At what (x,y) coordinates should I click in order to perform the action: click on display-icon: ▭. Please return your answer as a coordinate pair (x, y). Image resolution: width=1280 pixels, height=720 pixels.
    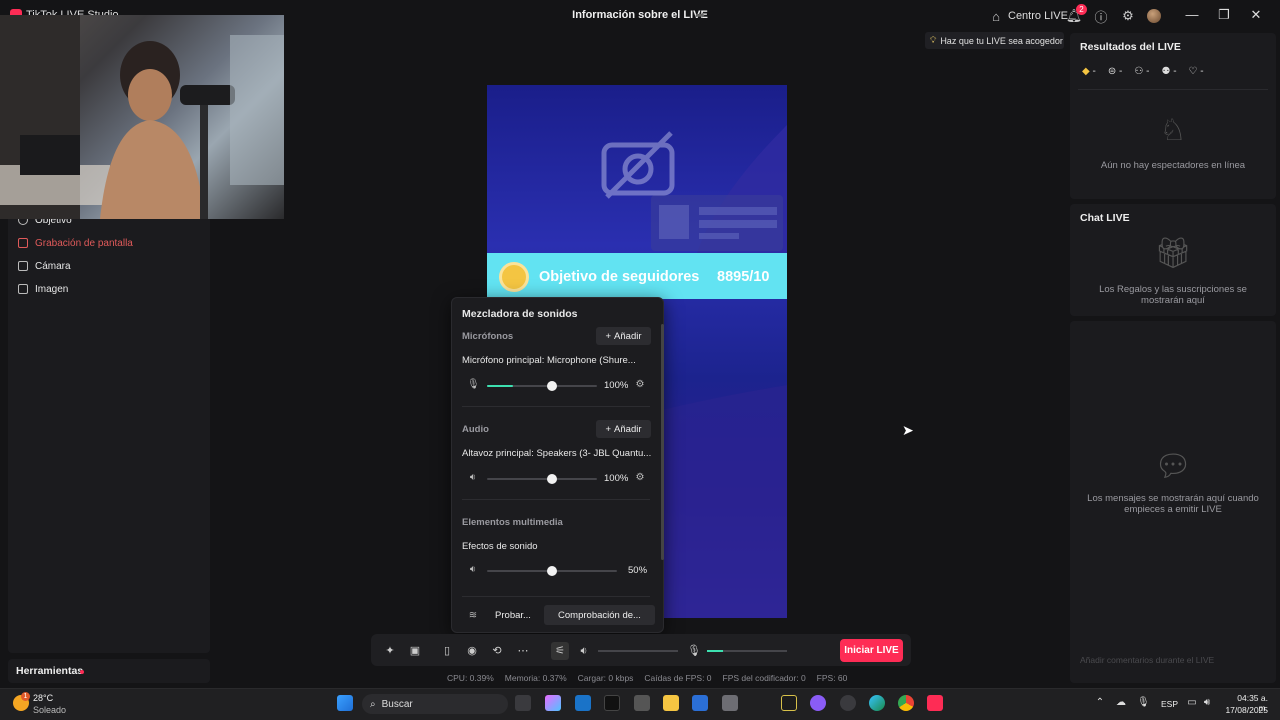
    Looking at the image, I should click on (1192, 703).